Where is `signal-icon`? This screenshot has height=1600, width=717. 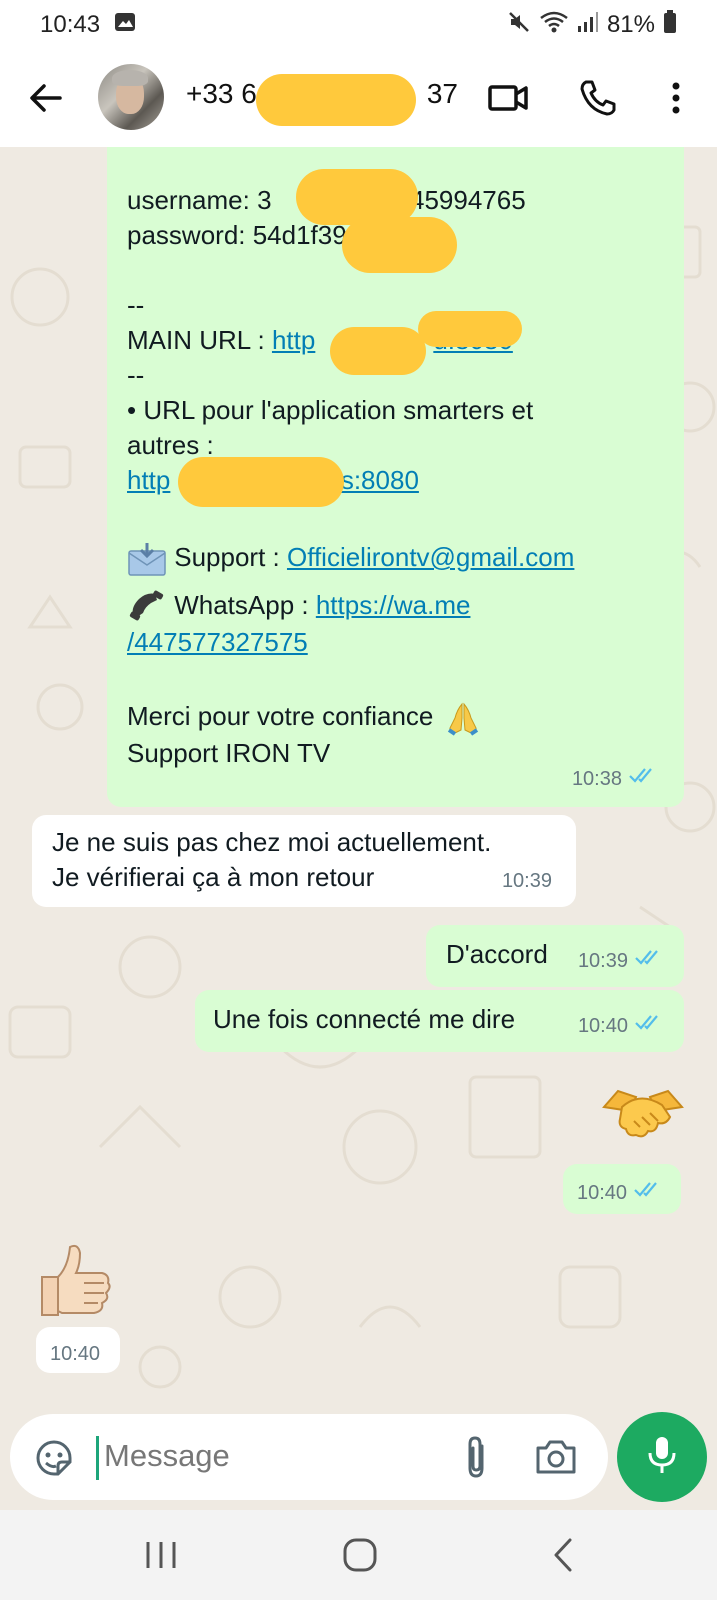
signal-icon is located at coordinates (588, 25).